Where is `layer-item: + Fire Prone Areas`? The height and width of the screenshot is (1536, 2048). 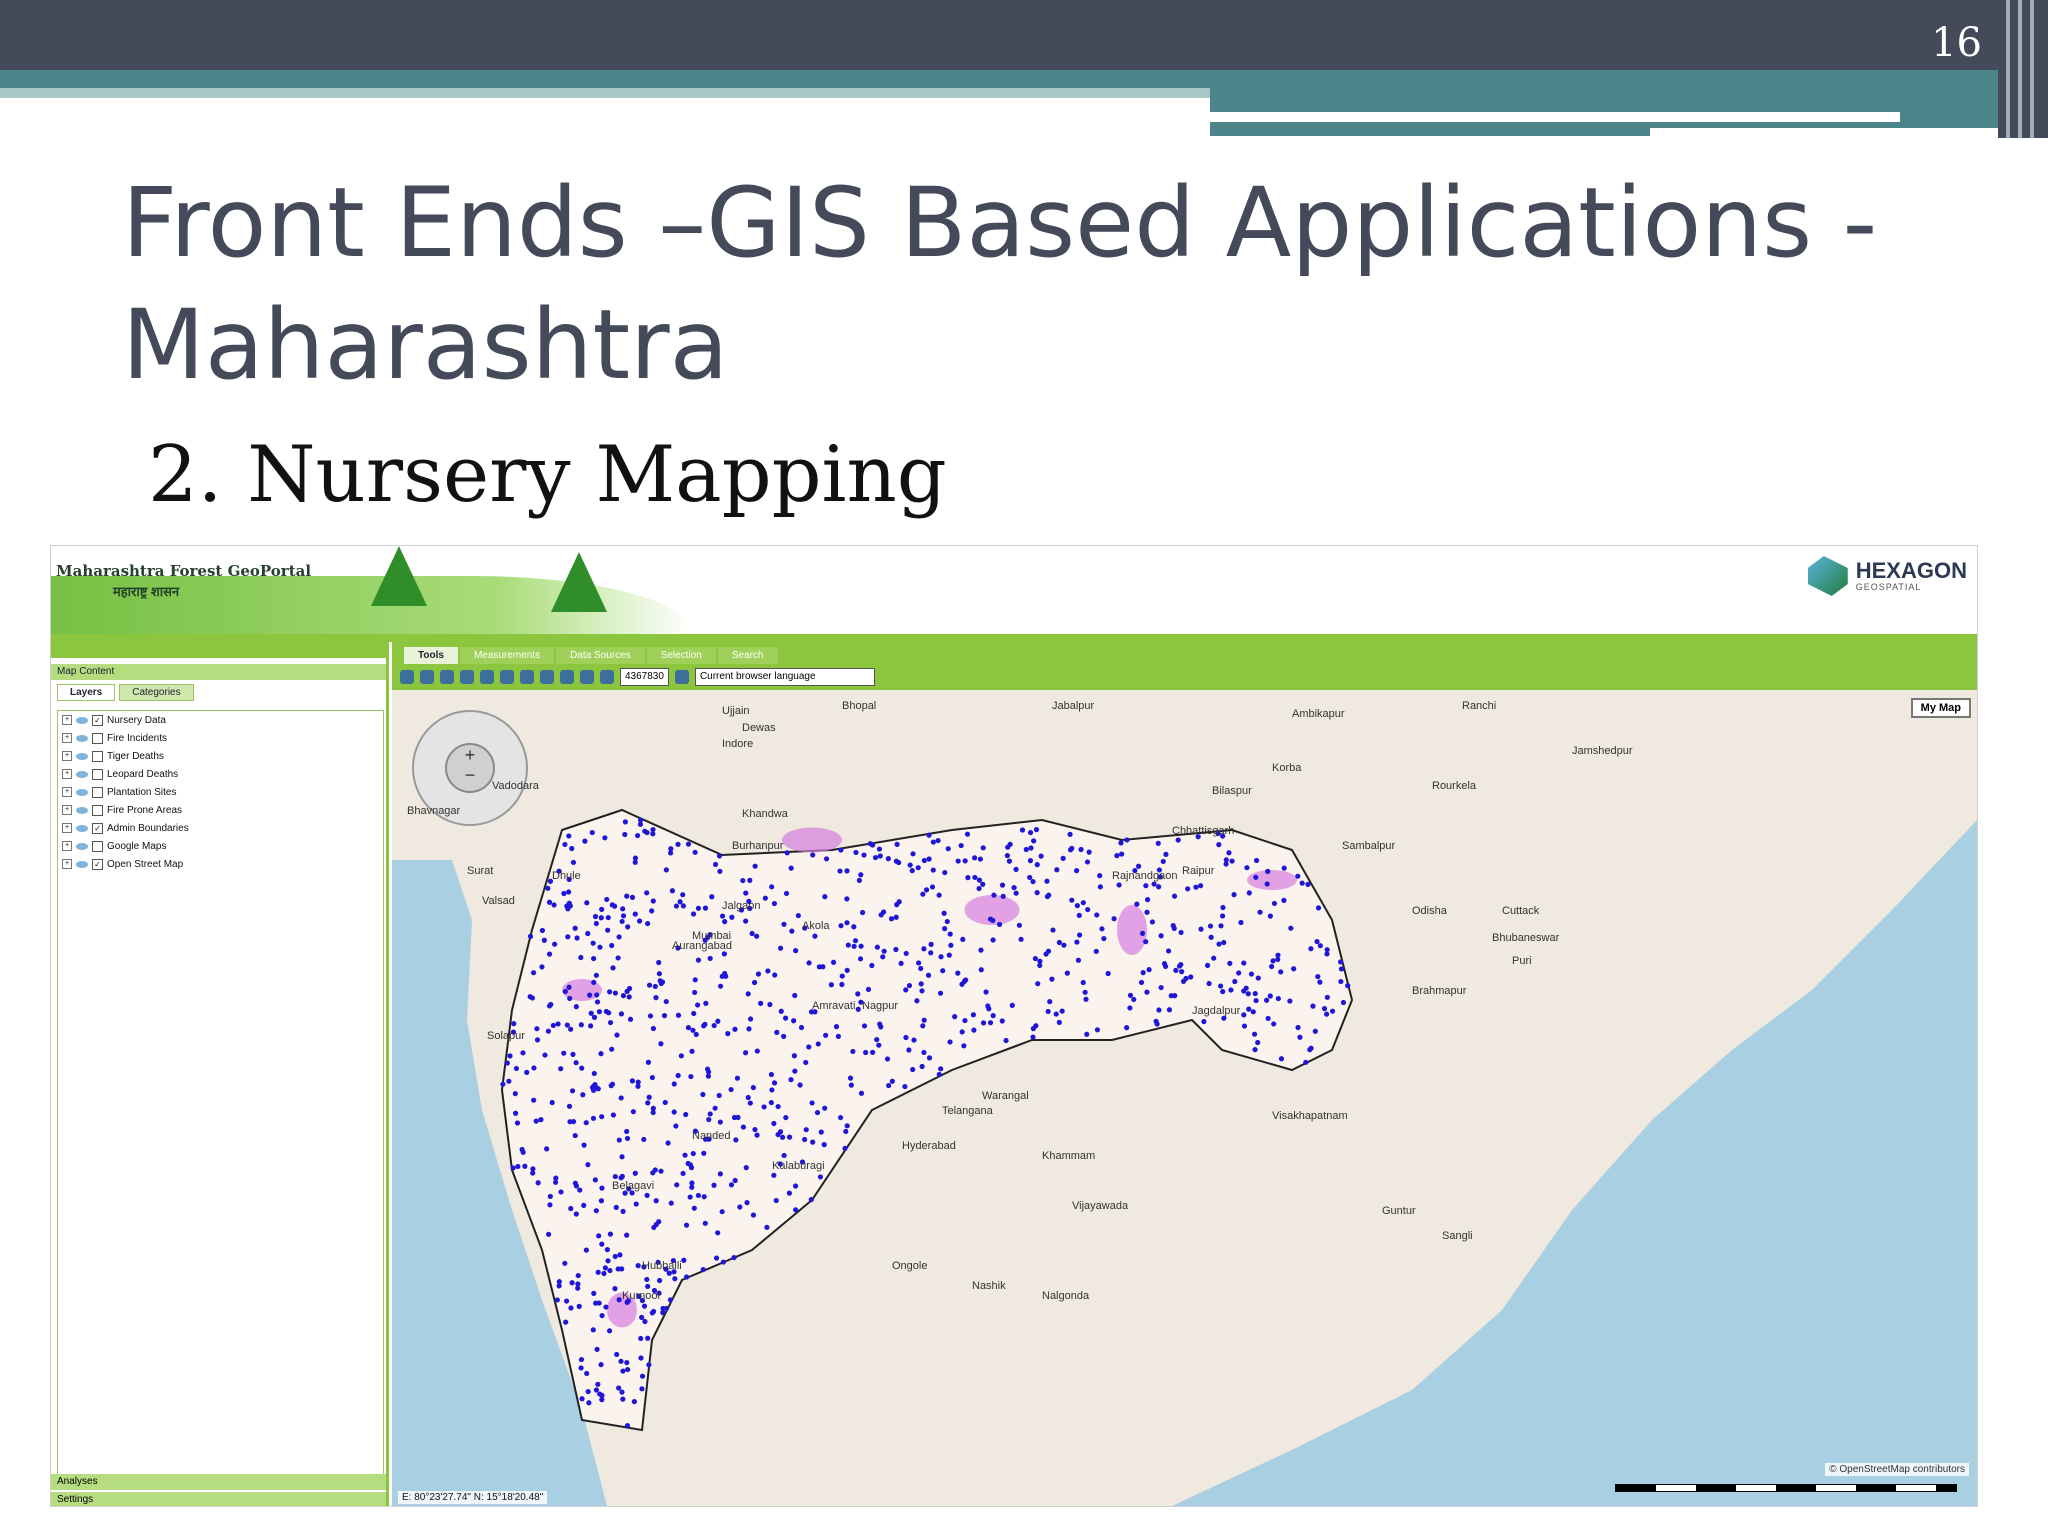 layer-item: + Fire Prone Areas is located at coordinates (220, 810).